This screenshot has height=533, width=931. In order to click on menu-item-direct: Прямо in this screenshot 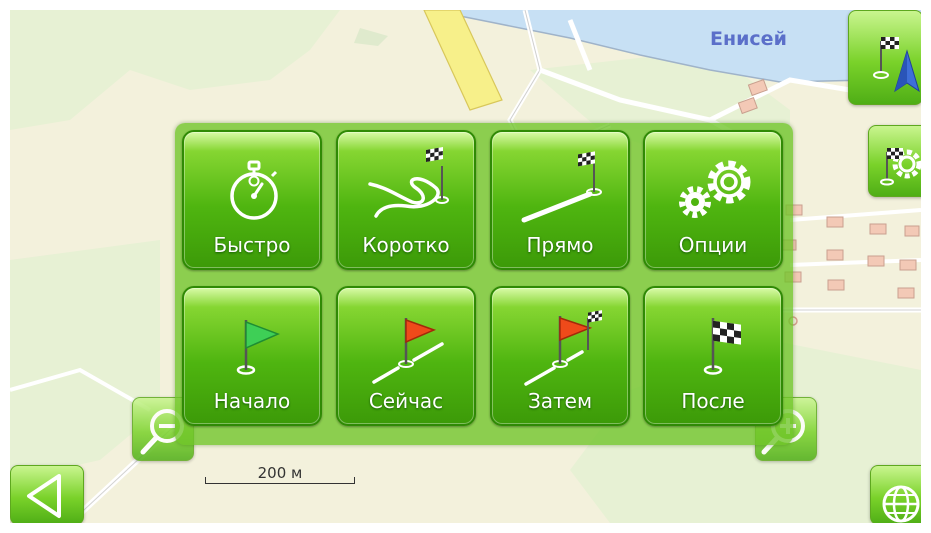, I will do `click(560, 200)`.